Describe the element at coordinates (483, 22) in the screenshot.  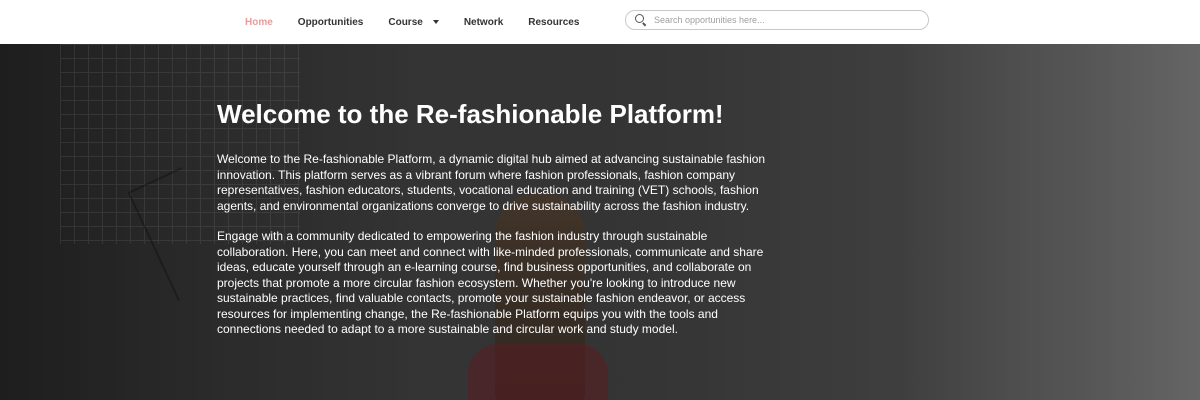
I see `nav-item-network: Network` at that location.